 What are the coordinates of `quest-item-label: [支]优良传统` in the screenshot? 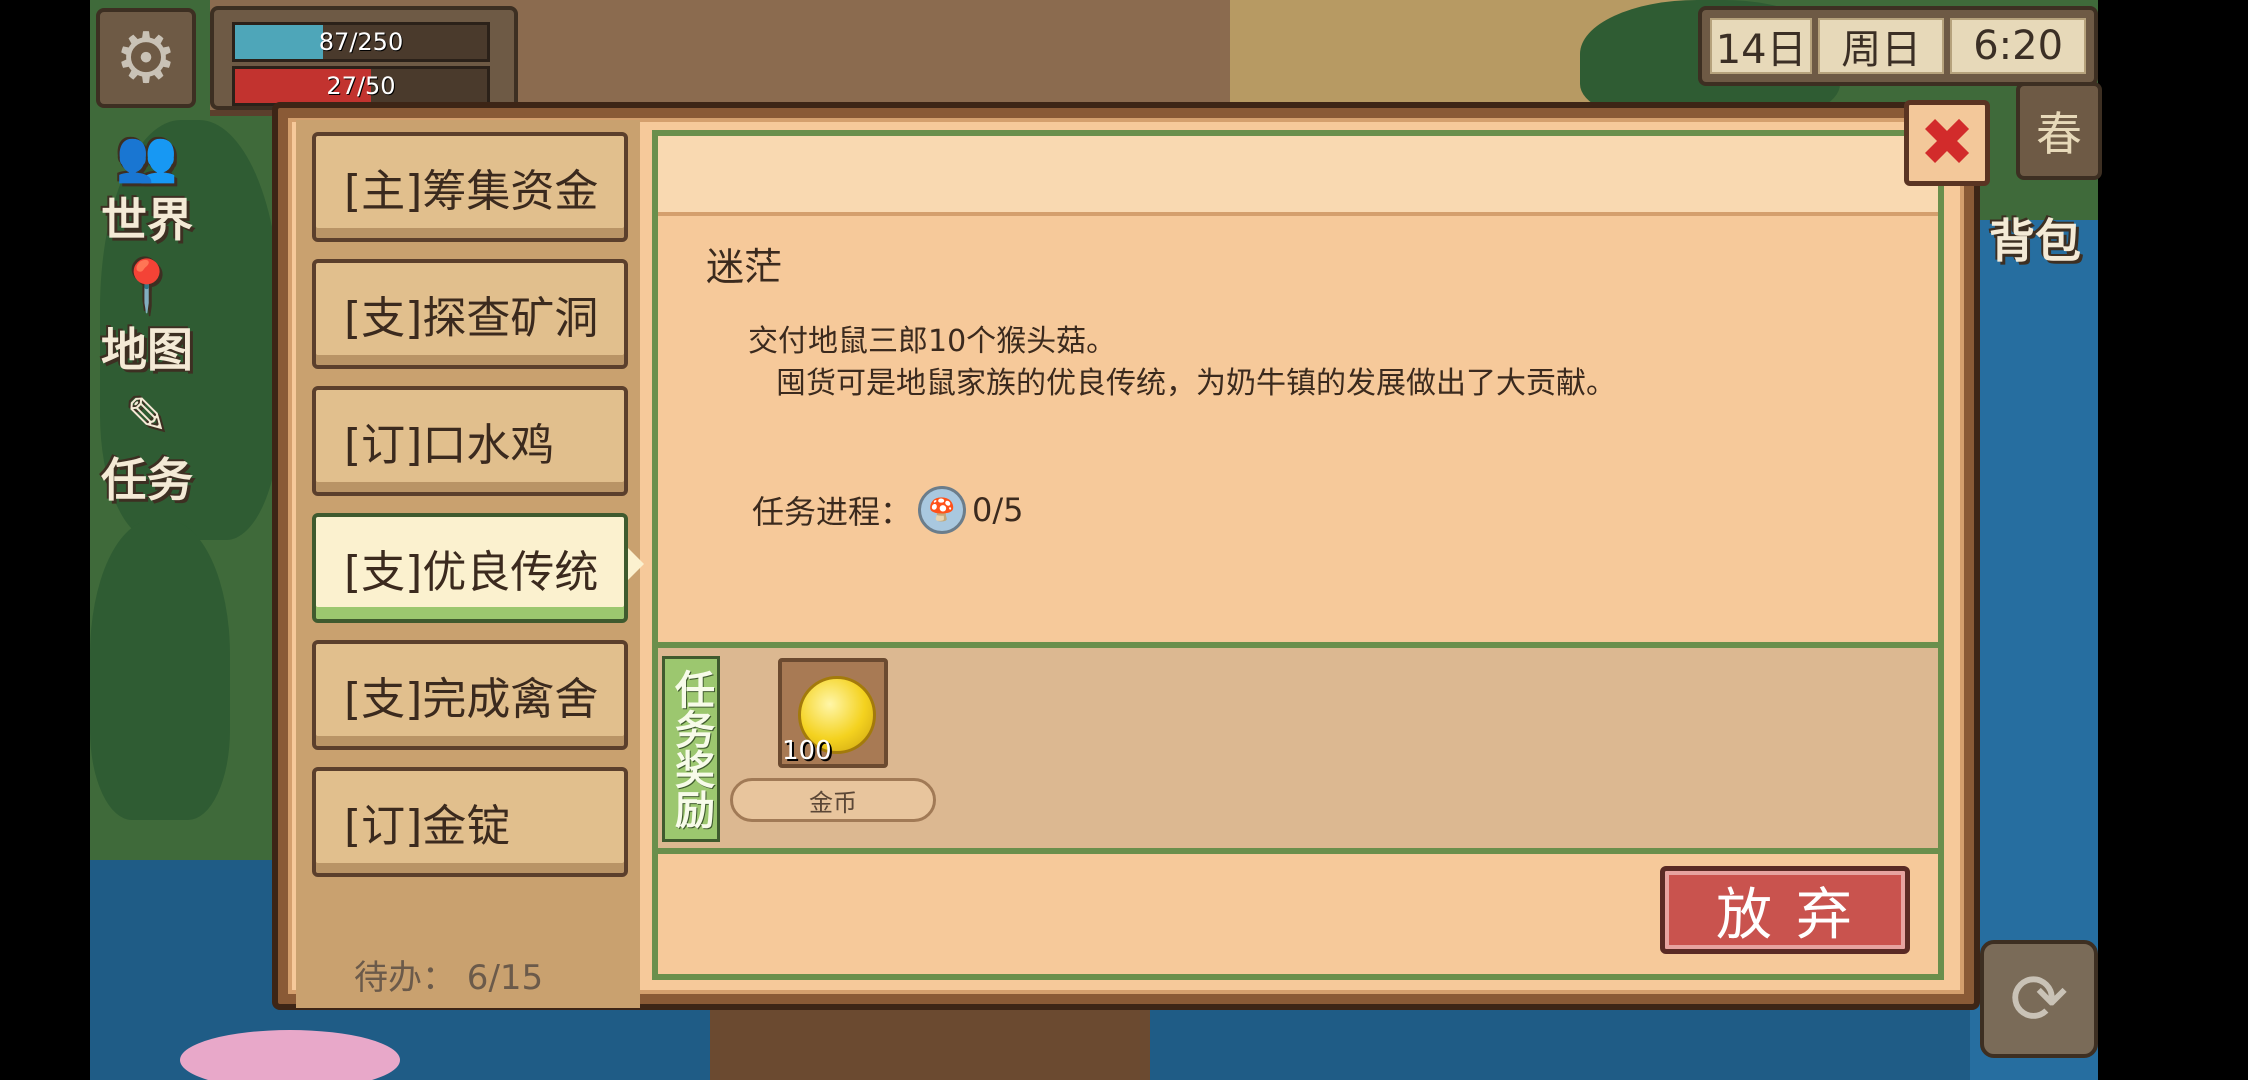 It's located at (471, 572).